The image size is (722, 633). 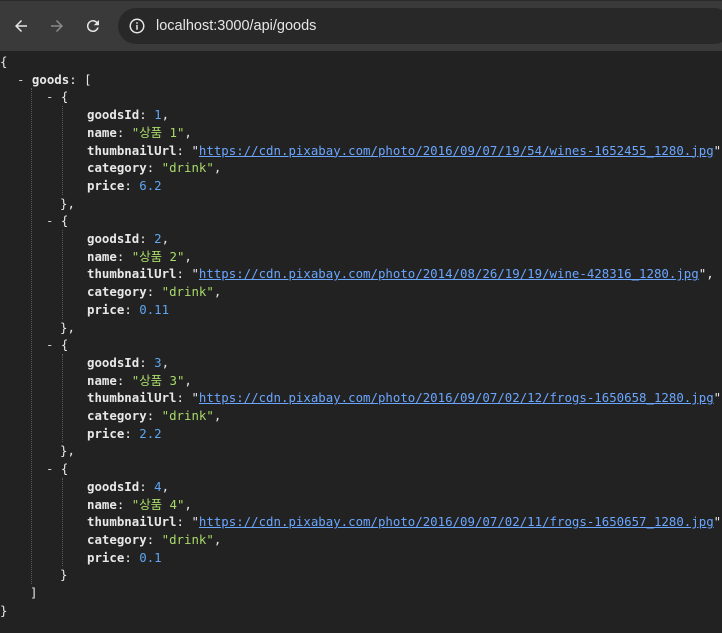 I want to click on json-close-brace: }, so click(x=3, y=611).